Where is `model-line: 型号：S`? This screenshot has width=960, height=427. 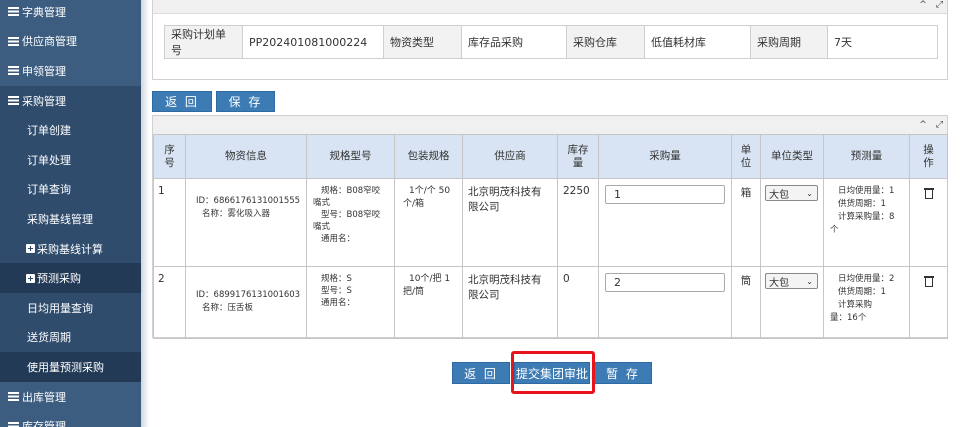
model-line: 型号：S is located at coordinates (336, 291).